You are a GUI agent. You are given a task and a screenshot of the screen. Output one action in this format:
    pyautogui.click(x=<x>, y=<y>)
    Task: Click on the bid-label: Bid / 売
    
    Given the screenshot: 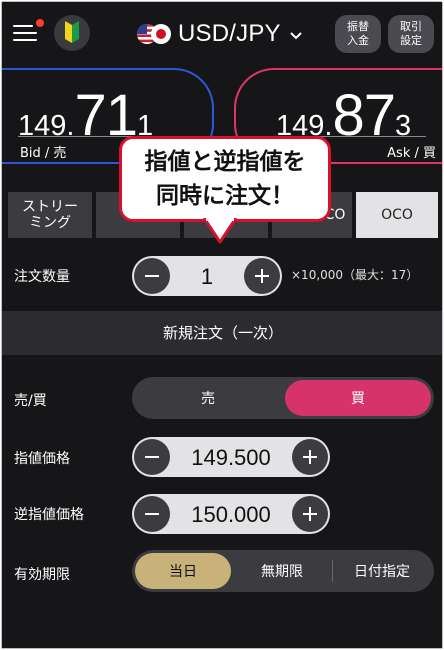 What is the action you would take?
    pyautogui.click(x=43, y=153)
    